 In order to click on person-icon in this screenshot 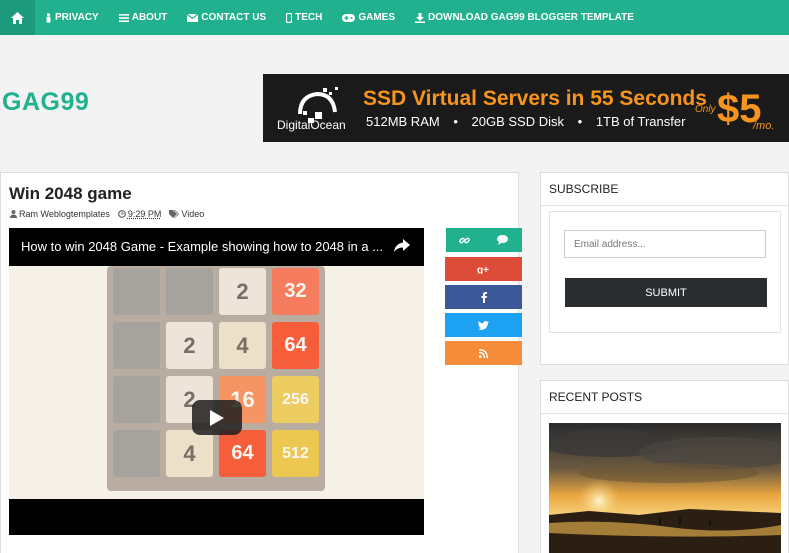, I will do `click(48, 17)`.